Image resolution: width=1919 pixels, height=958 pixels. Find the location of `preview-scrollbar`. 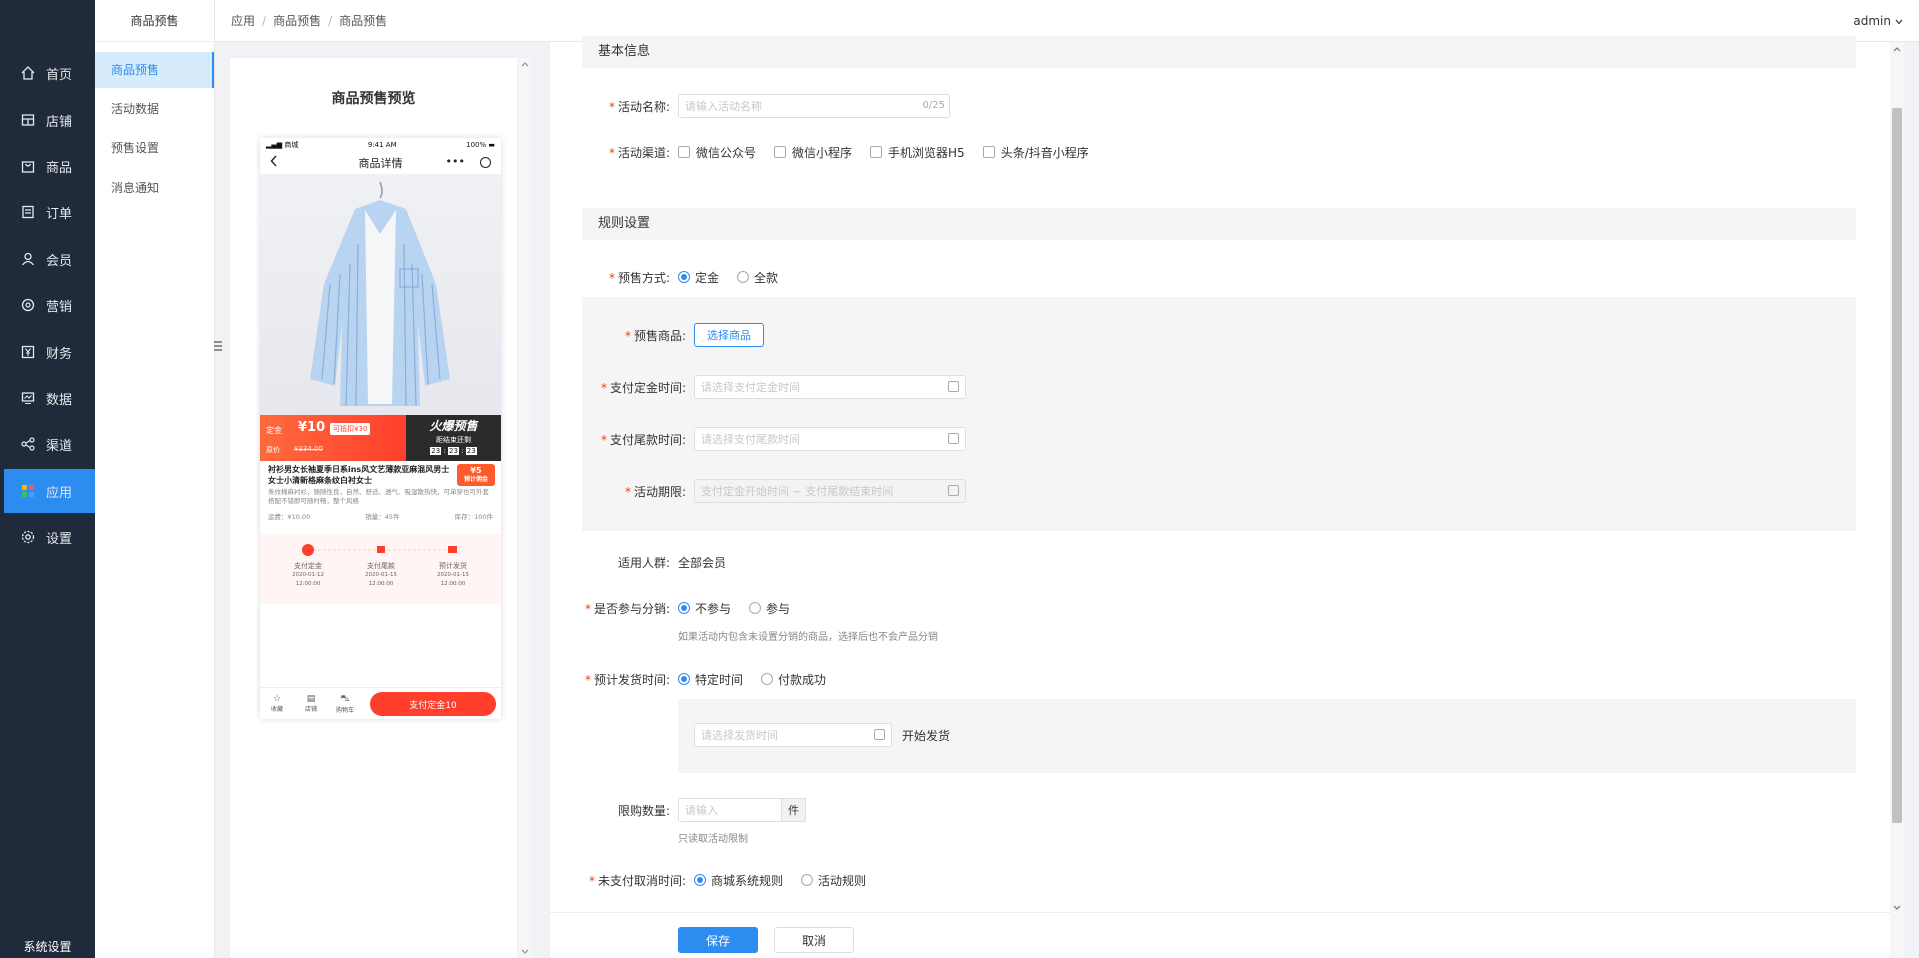

preview-scrollbar is located at coordinates (525, 508).